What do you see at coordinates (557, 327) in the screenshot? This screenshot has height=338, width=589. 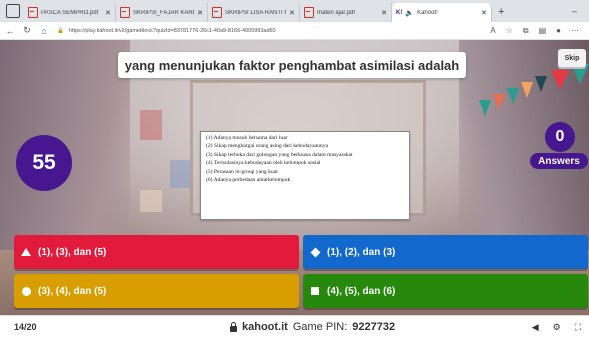 I see `settings-icon: ⚙` at bounding box center [557, 327].